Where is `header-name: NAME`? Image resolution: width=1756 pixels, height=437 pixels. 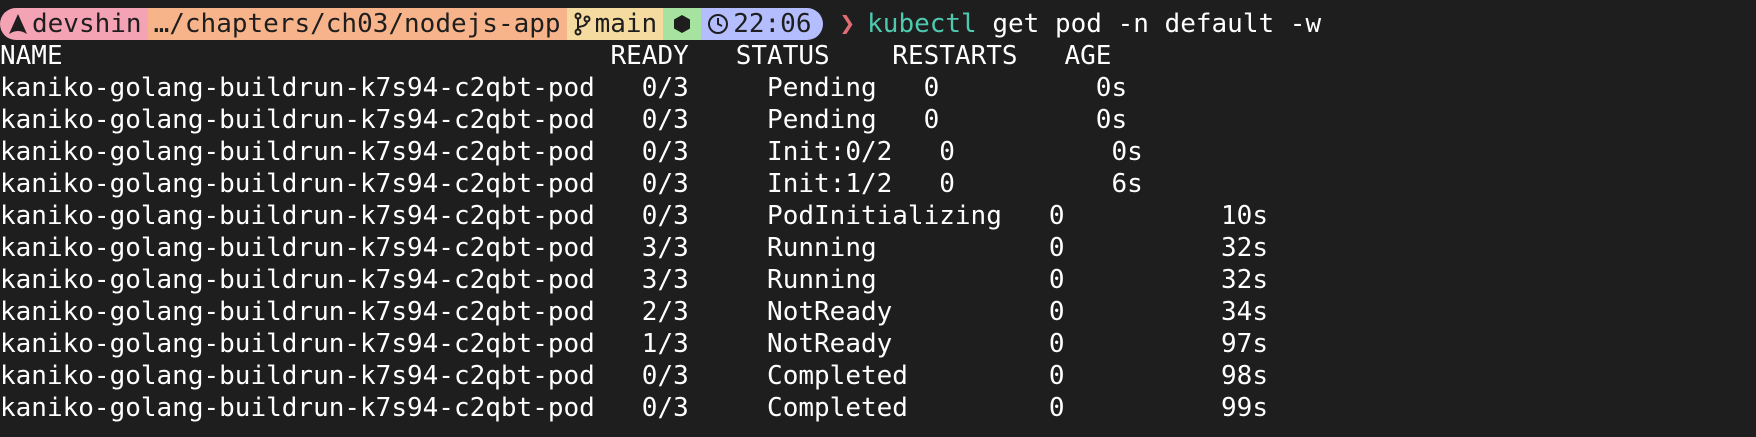
header-name: NAME is located at coordinates (31, 56).